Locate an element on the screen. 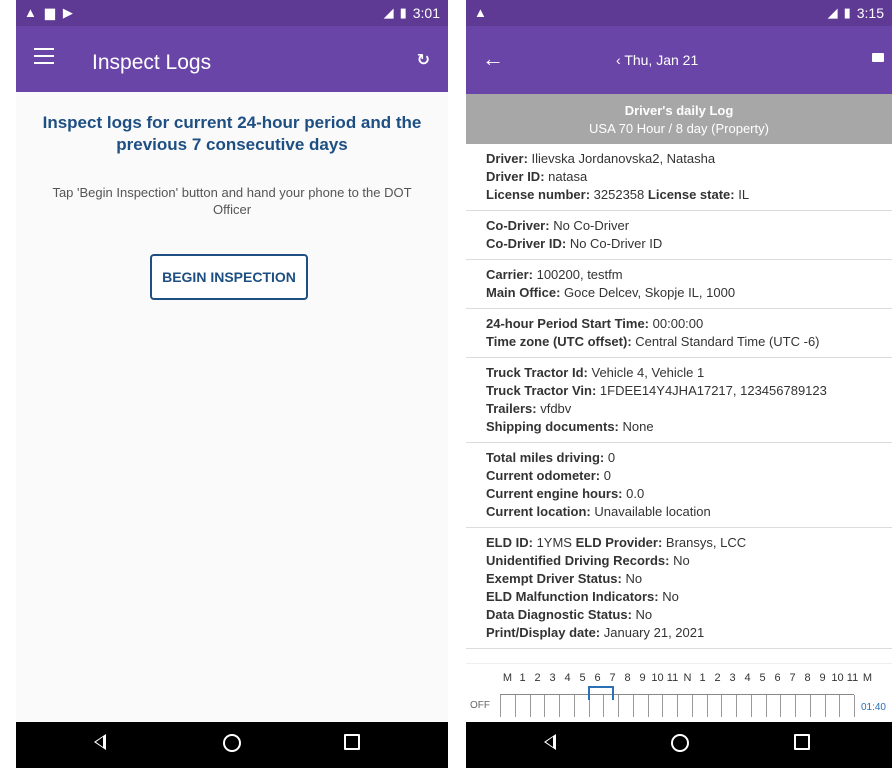  graph-hour-label: 3 is located at coordinates (732, 678).